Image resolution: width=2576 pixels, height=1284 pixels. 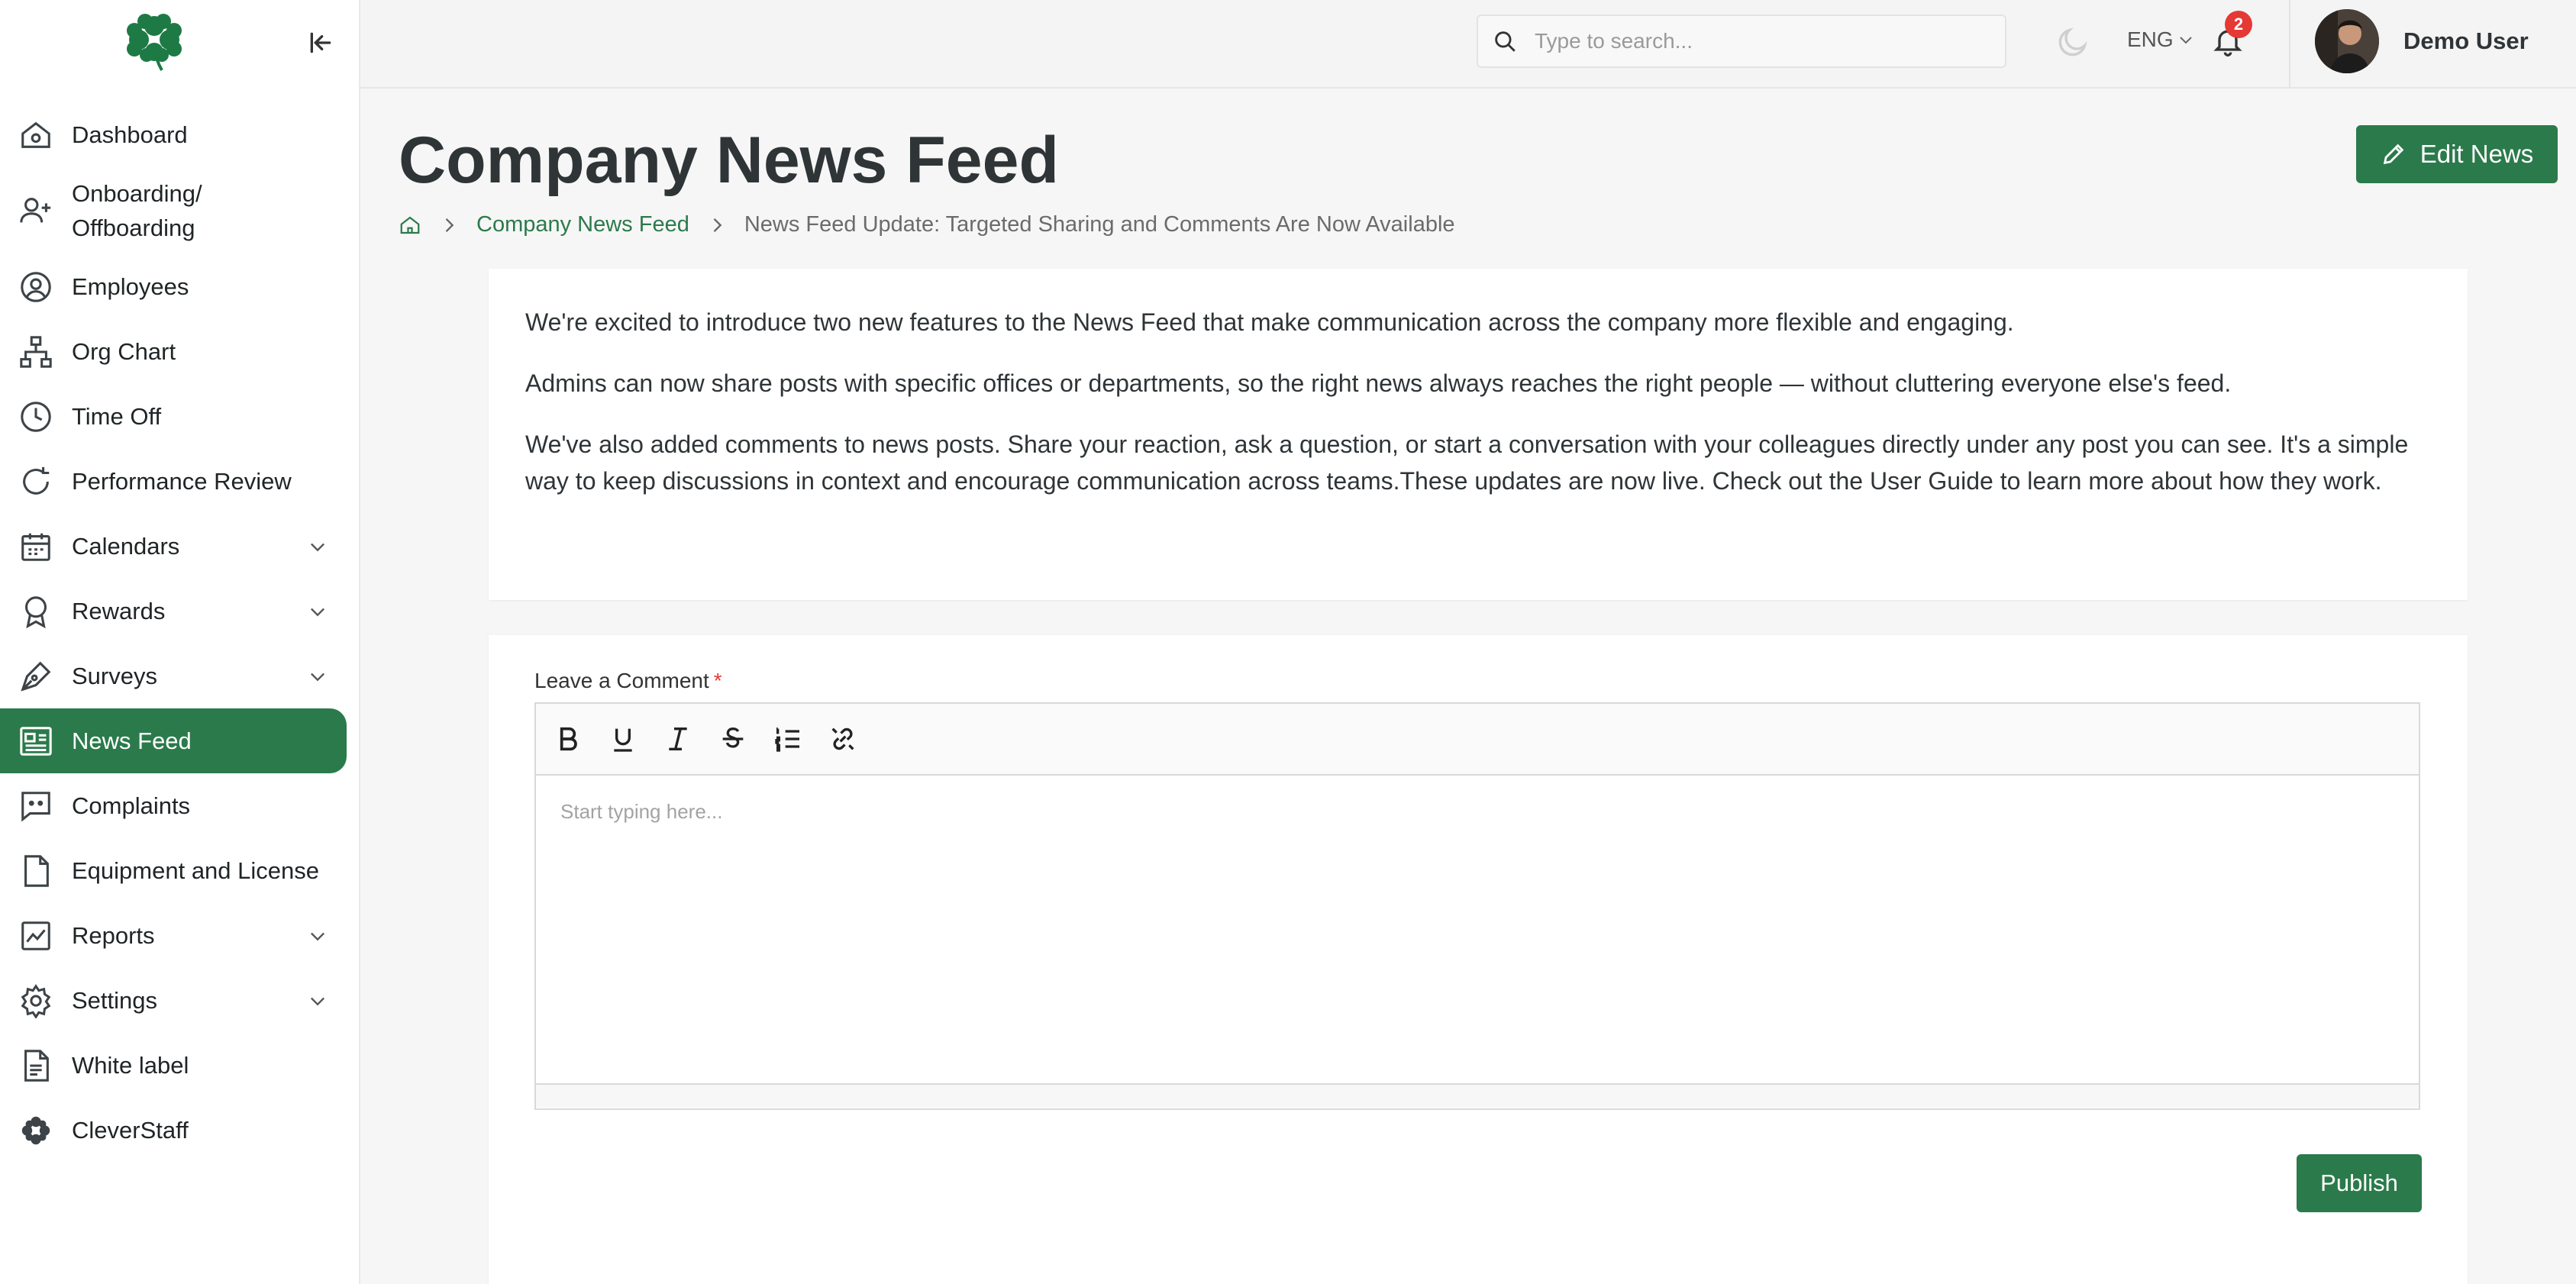 I want to click on search-box, so click(x=1741, y=42).